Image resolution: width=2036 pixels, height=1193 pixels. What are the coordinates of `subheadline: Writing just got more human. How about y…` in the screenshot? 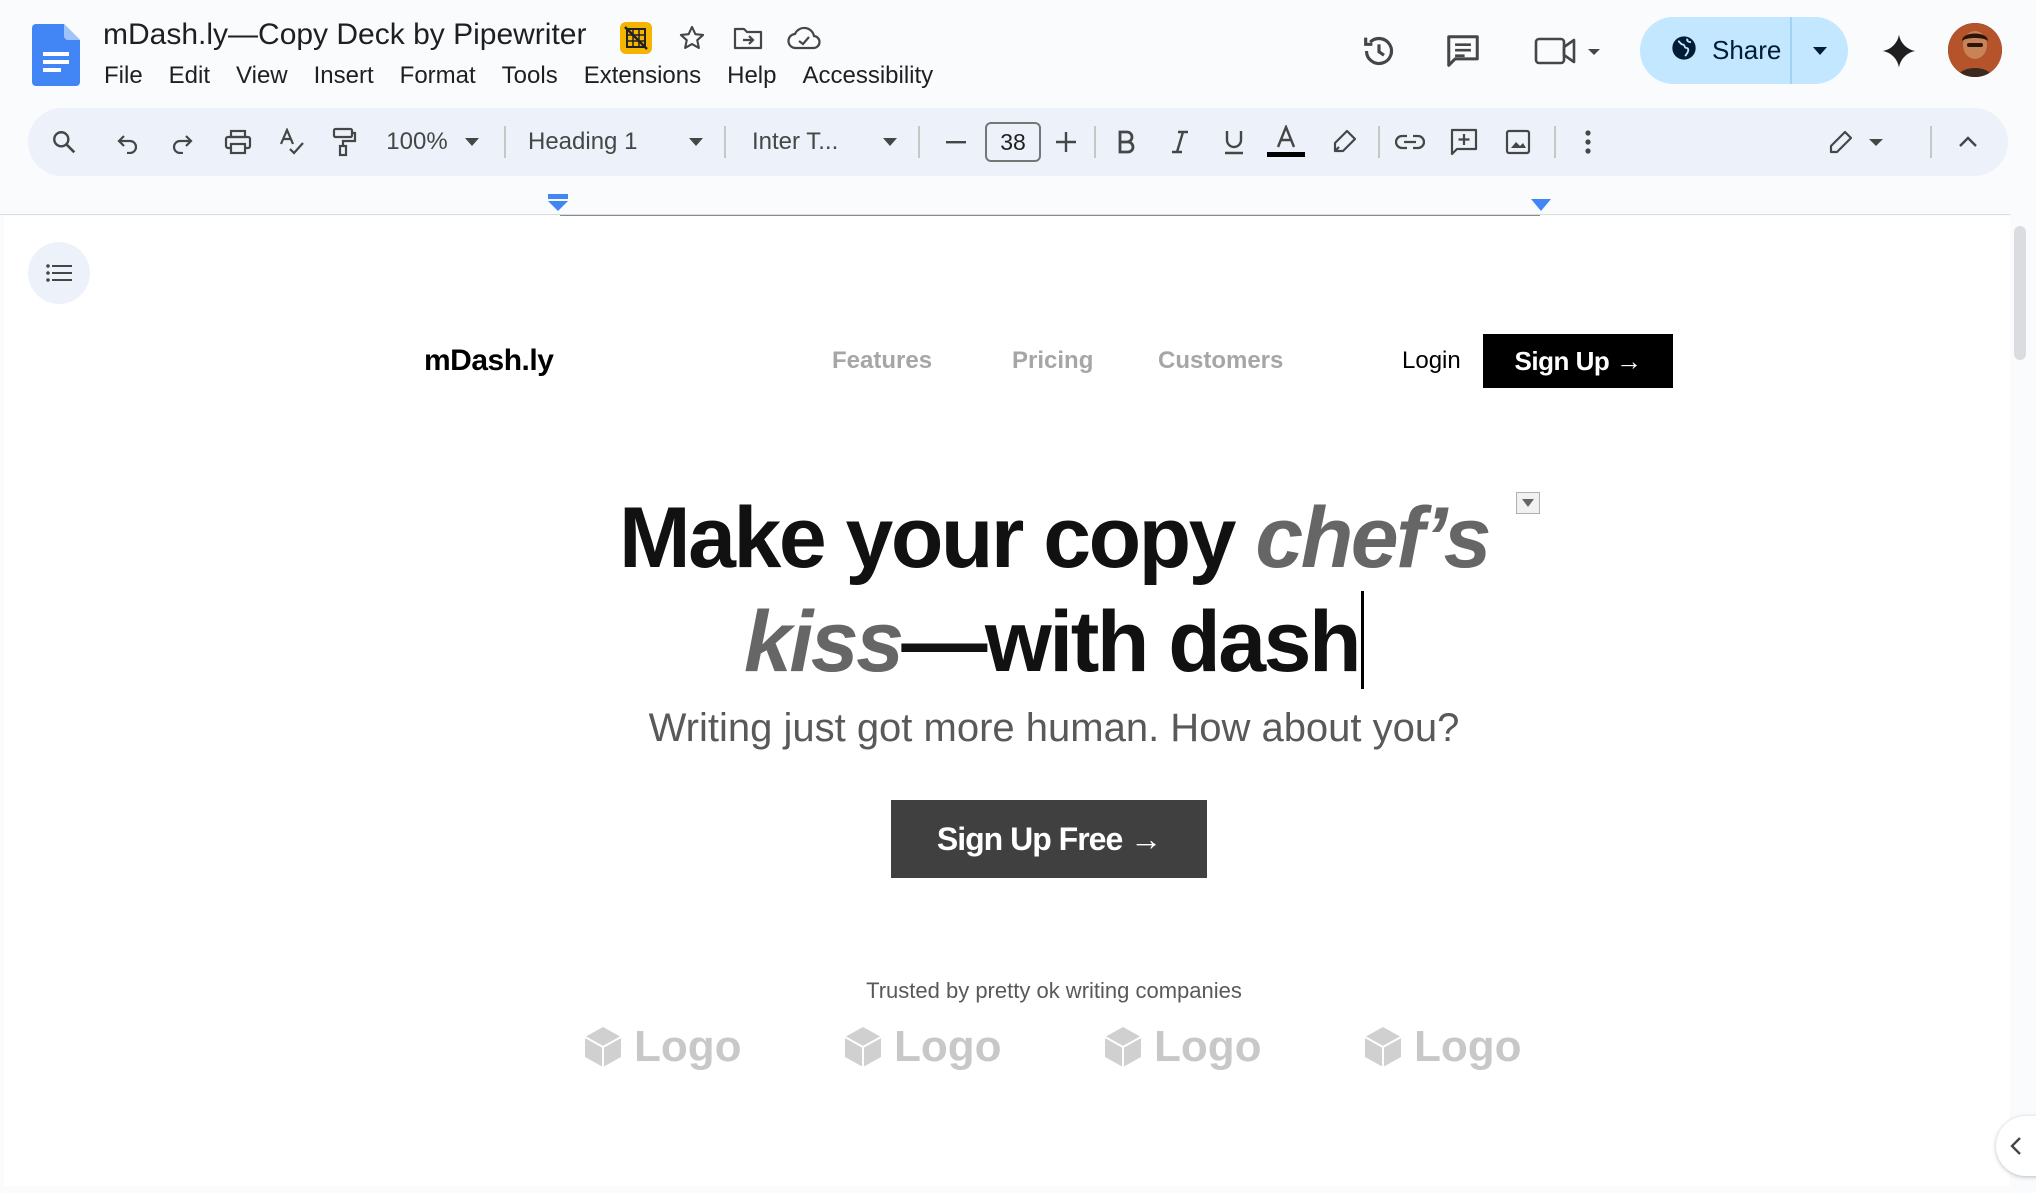 It's located at (1054, 728).